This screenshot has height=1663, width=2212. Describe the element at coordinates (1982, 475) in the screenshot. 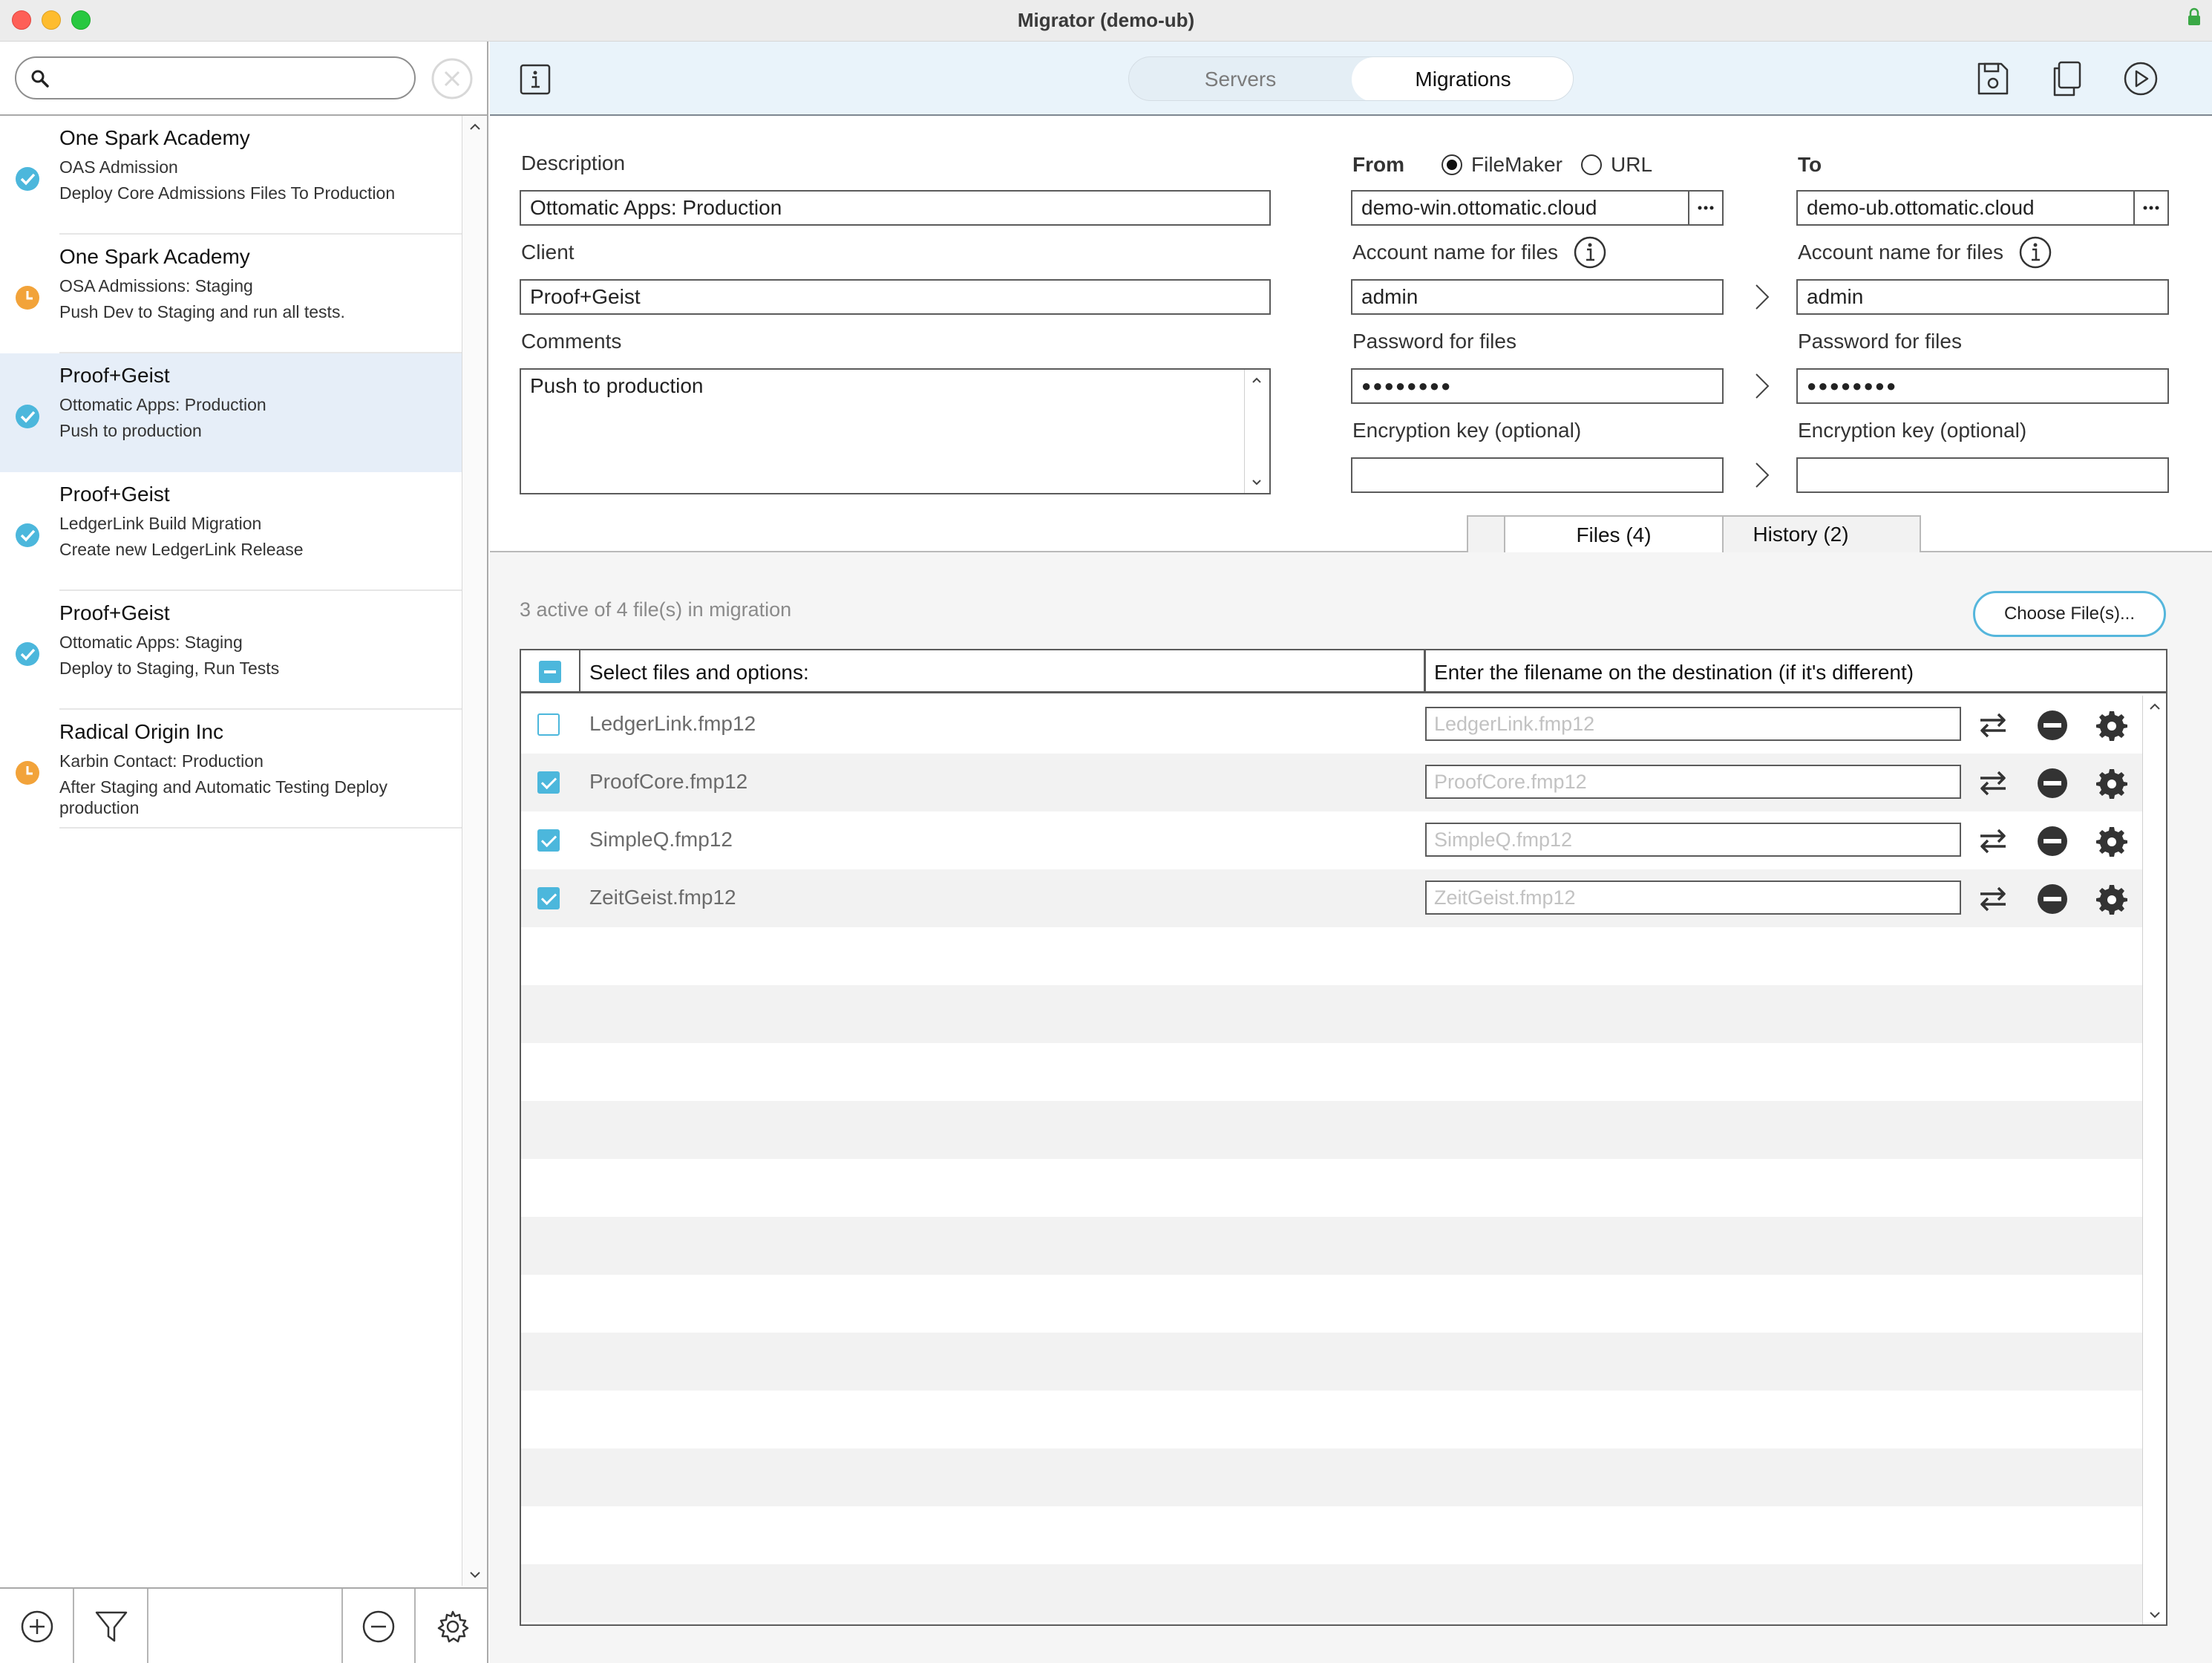

I see `to-encryption-field` at that location.